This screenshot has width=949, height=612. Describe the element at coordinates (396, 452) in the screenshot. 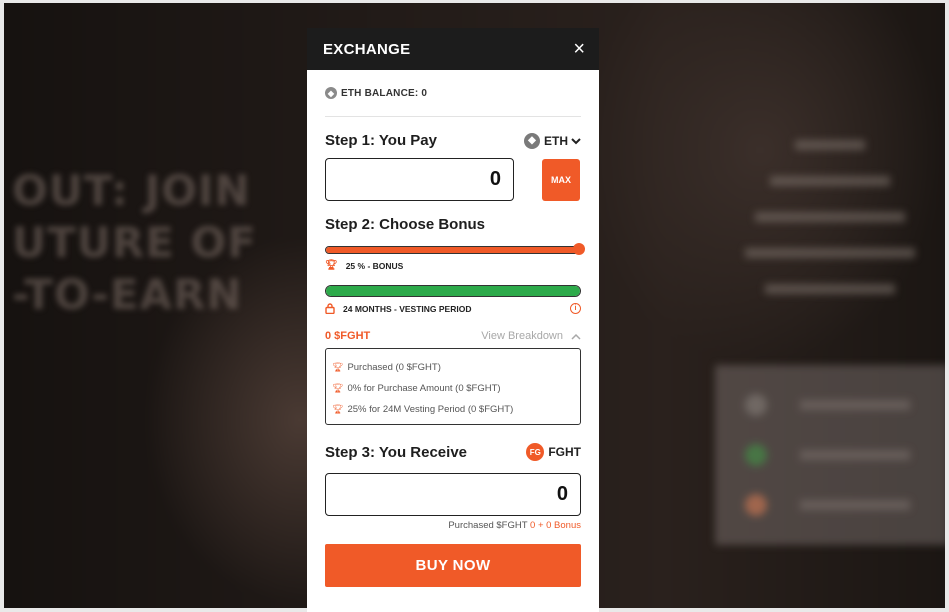

I see `step3-title: Step 3: You Receive` at that location.